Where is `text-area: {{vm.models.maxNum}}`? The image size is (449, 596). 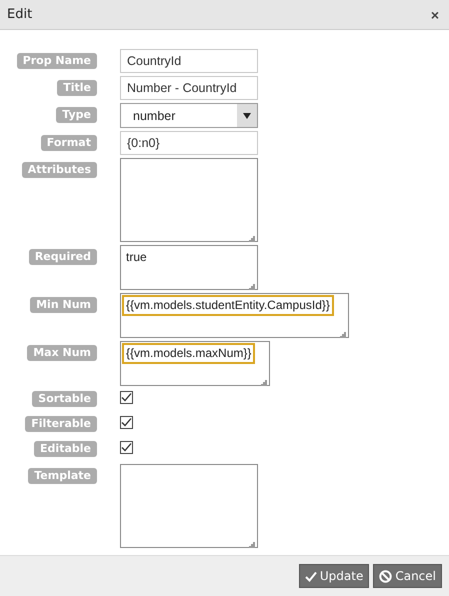 text-area: {{vm.models.maxNum}} is located at coordinates (195, 363).